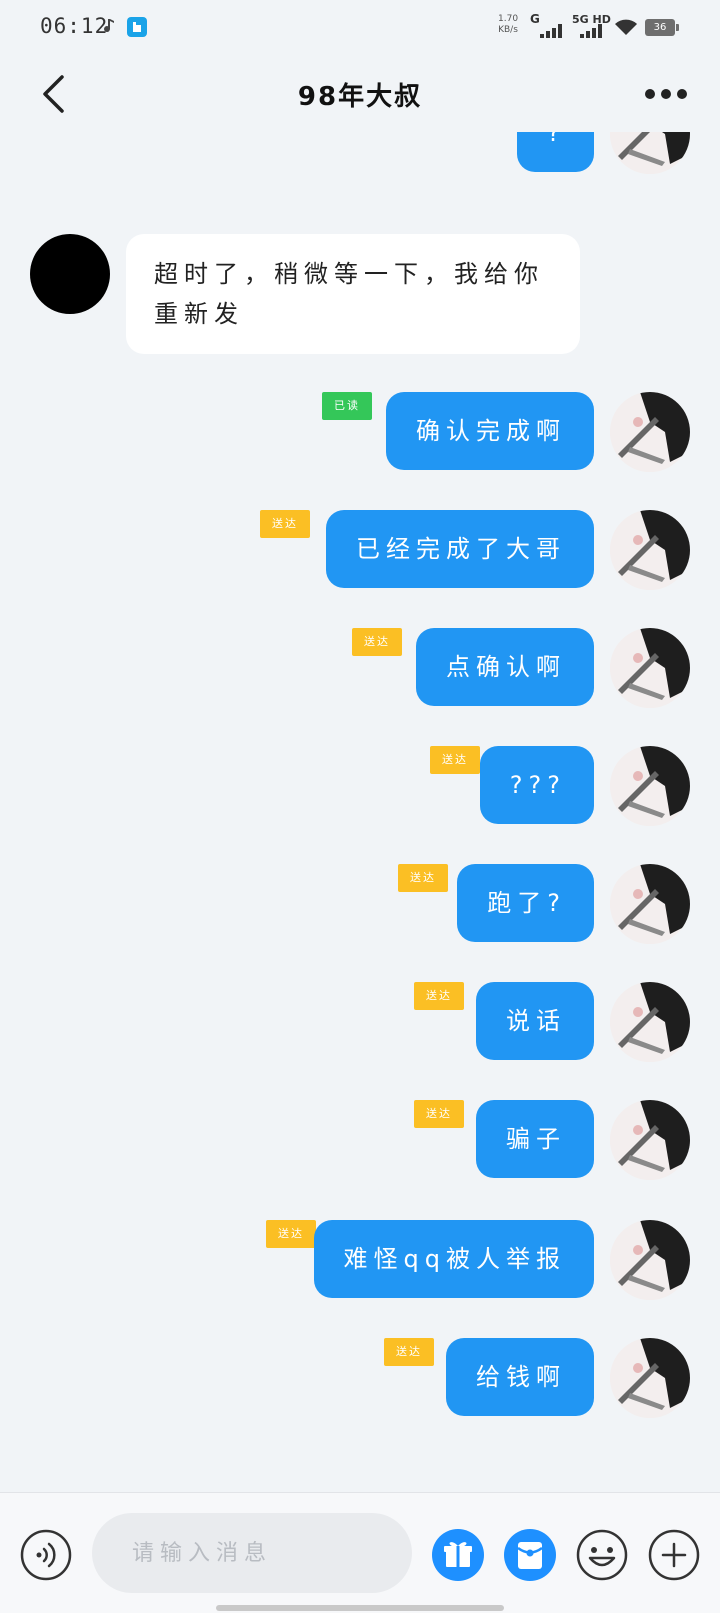 This screenshot has width=720, height=1613. What do you see at coordinates (666, 94) in the screenshot?
I see `more-dots-icon` at bounding box center [666, 94].